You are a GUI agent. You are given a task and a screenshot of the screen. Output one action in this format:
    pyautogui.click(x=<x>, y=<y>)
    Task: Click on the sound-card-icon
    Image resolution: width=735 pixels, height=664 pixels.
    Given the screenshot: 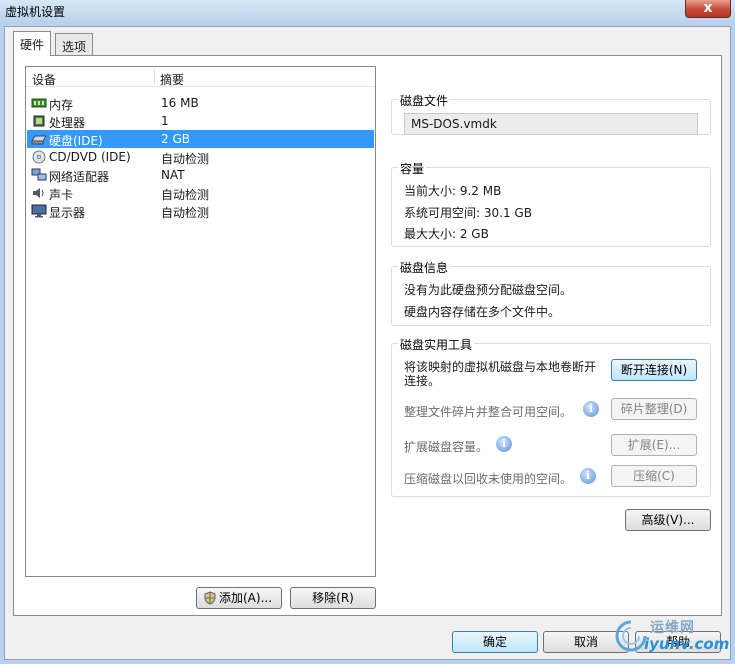 What is the action you would take?
    pyautogui.click(x=38, y=193)
    